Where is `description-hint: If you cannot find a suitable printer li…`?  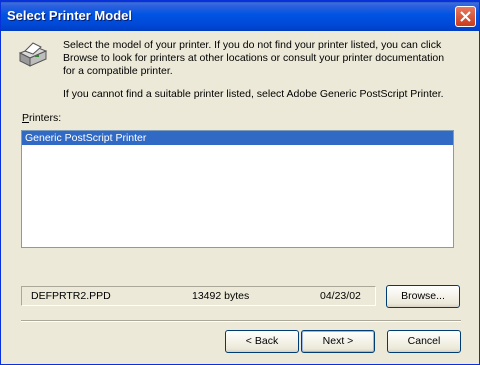 description-hint: If you cannot find a suitable printer li… is located at coordinates (253, 94).